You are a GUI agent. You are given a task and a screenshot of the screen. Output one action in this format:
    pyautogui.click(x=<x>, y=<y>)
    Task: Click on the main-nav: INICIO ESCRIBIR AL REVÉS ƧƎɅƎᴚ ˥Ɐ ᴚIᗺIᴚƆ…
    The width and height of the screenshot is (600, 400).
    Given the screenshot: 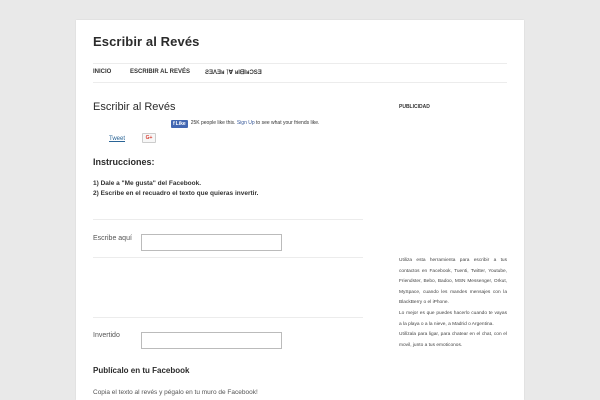 What is the action you would take?
    pyautogui.click(x=300, y=73)
    